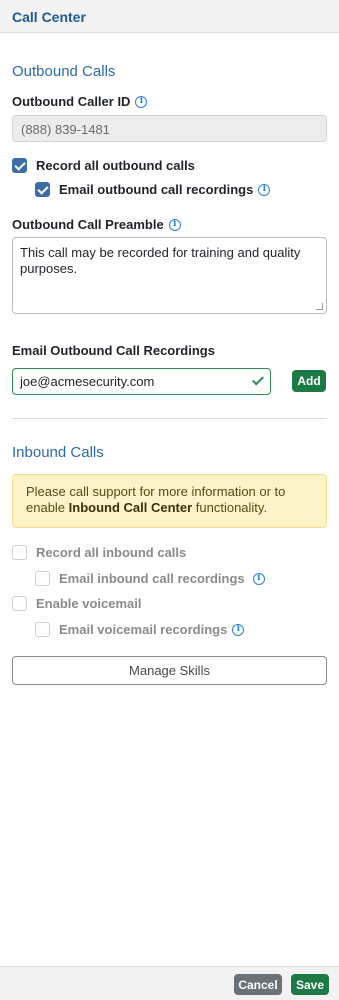 The height and width of the screenshot is (1000, 339). Describe the element at coordinates (19, 552) in the screenshot. I see `record-inbound-checkbox` at that location.